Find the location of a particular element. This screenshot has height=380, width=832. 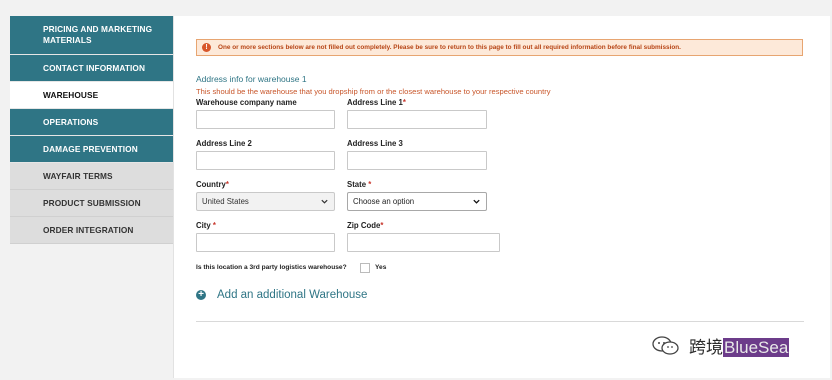

sidebar-item-label: PRODUCT SUBMISSION is located at coordinates (92, 203).